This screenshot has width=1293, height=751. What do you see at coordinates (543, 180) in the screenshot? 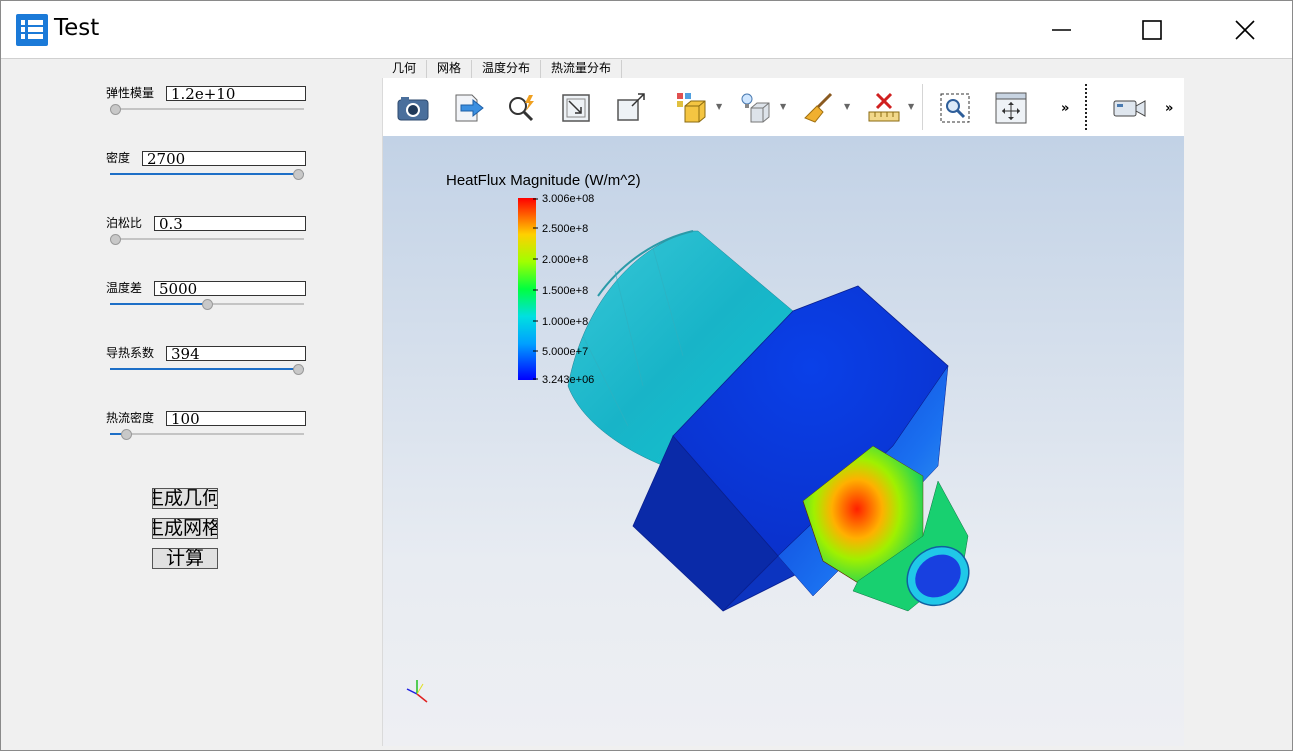
I see `legend-title: HeatFlux Magnitude (W/m^2)` at bounding box center [543, 180].